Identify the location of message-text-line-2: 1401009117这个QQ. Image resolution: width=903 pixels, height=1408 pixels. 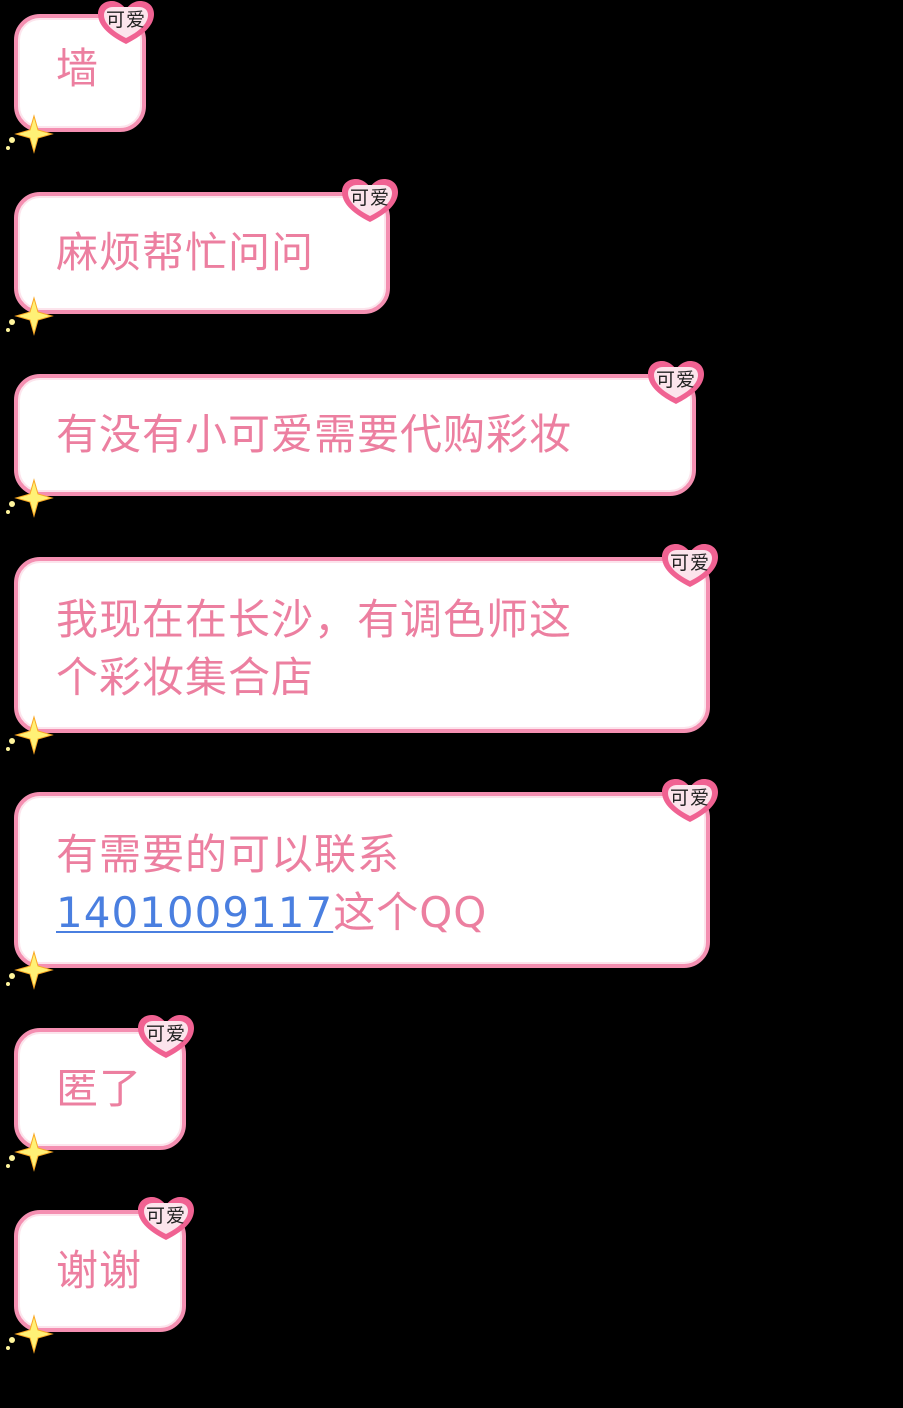
(381, 913).